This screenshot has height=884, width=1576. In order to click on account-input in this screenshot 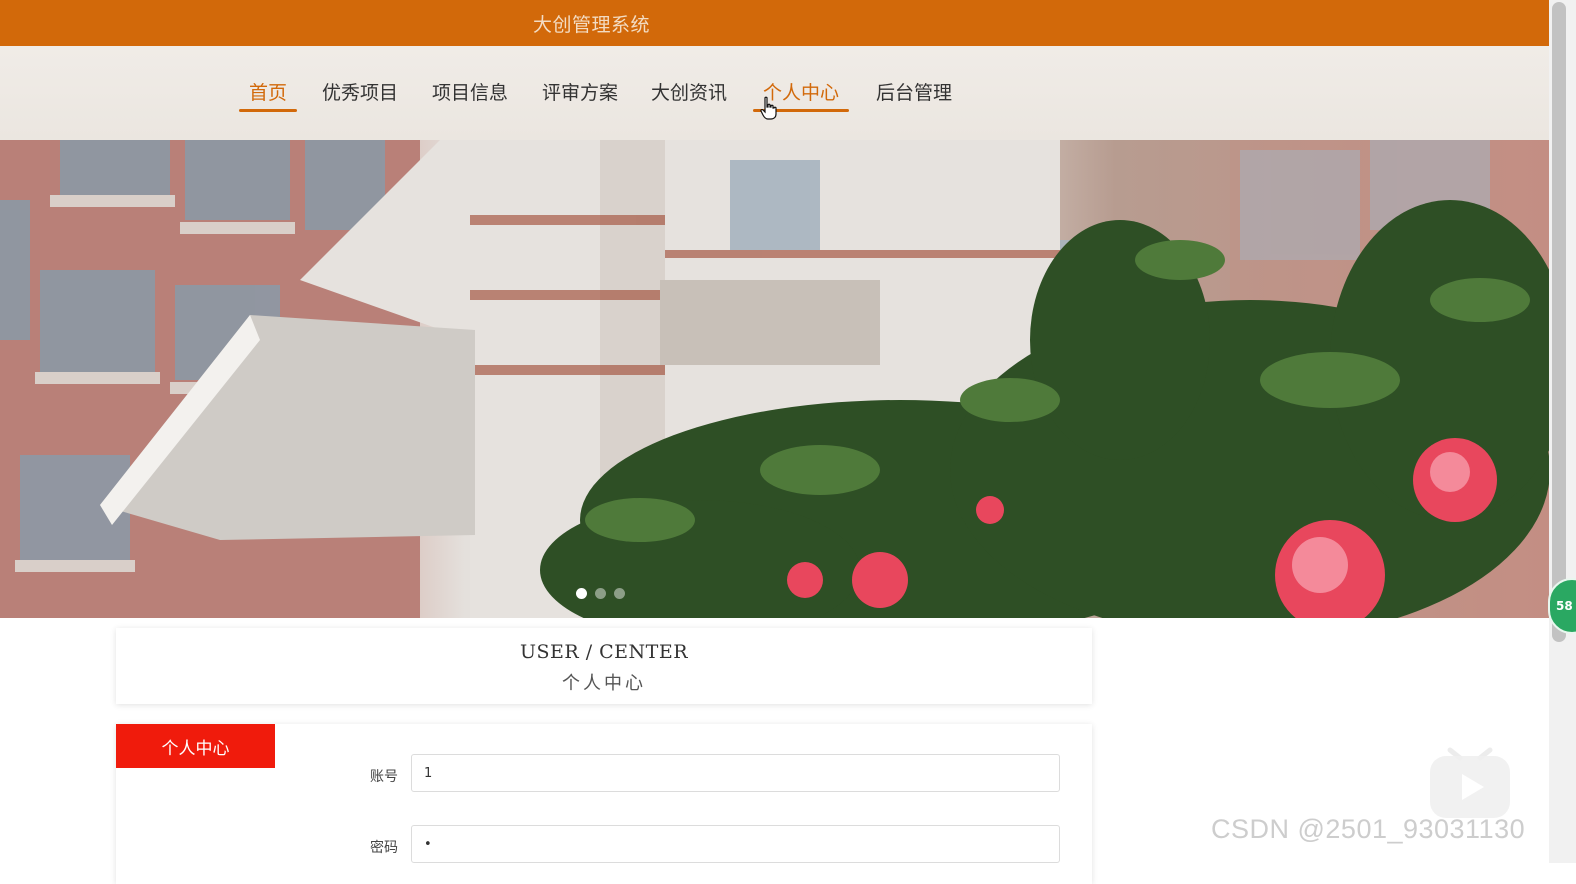, I will do `click(735, 773)`.